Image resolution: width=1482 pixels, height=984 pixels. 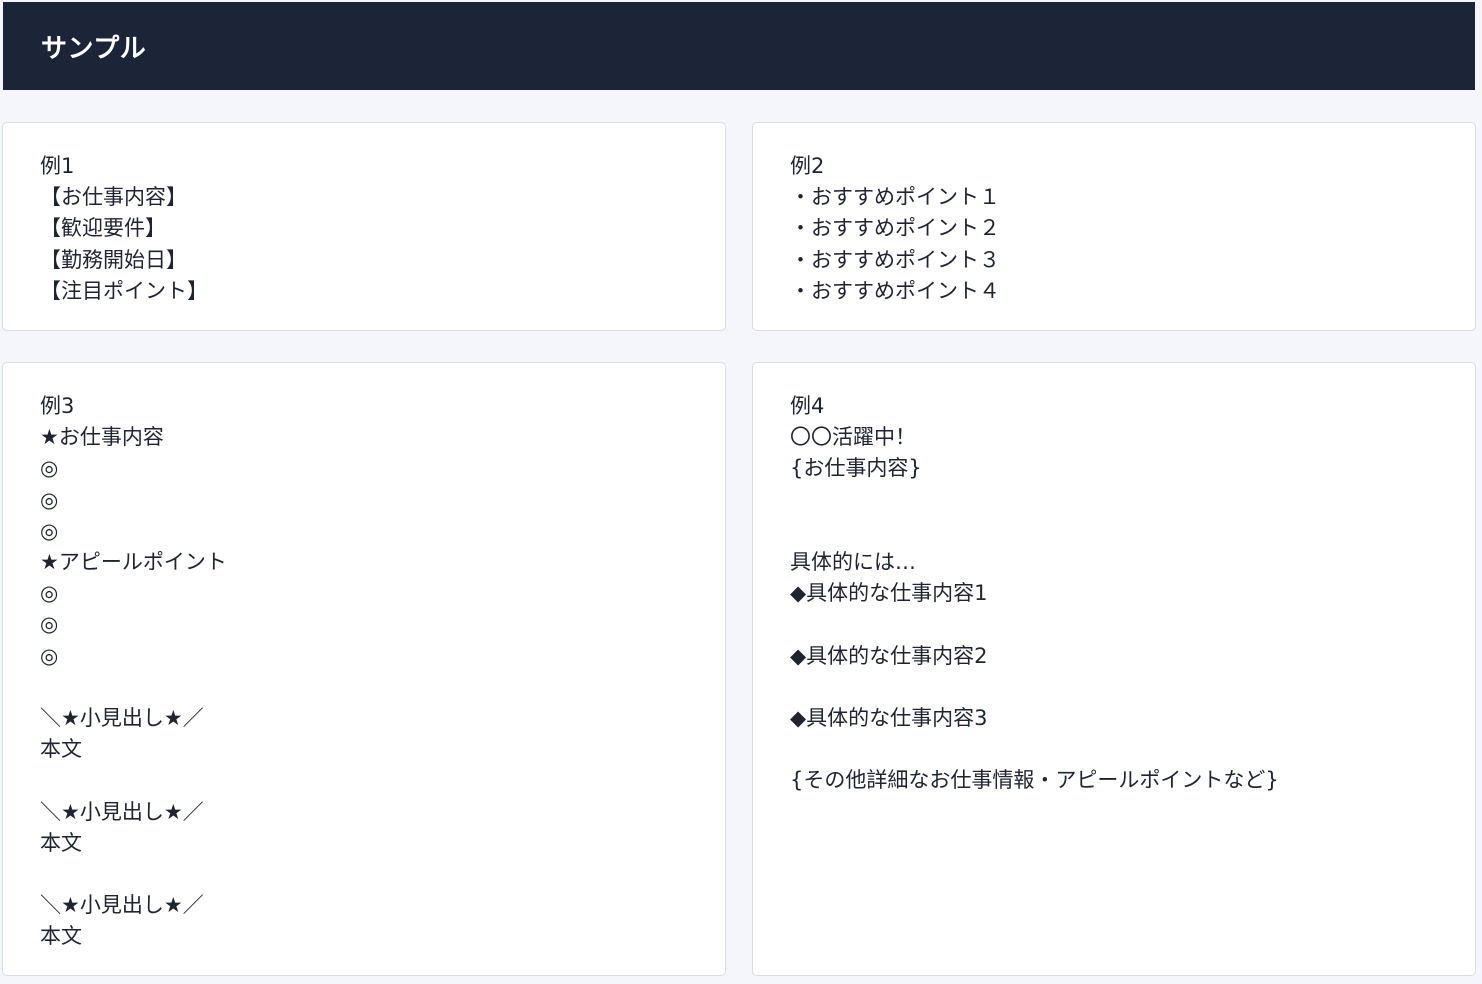 What do you see at coordinates (739, 46) in the screenshot?
I see `page-header: サンプル` at bounding box center [739, 46].